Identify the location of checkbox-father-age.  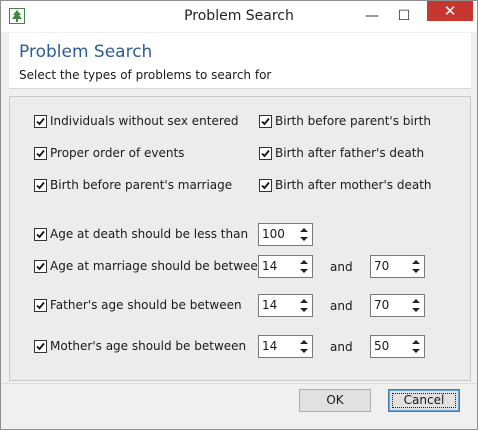
(40, 305).